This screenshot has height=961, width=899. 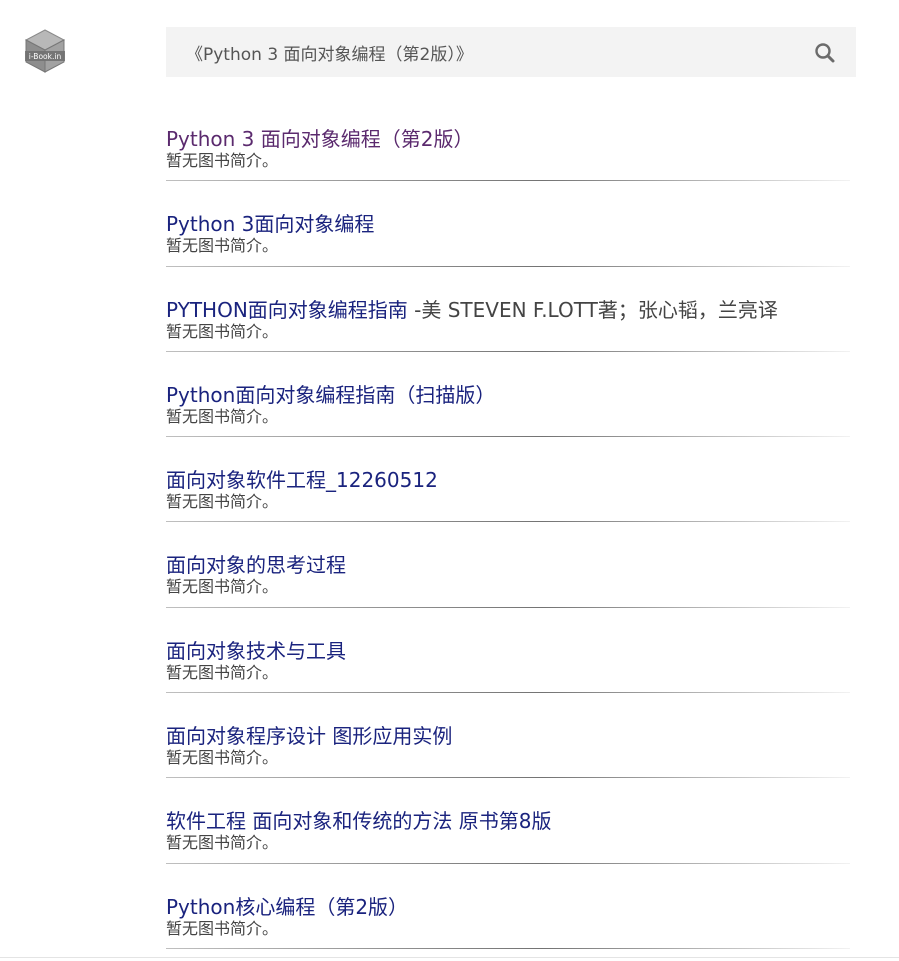 I want to click on result-title: 面向对象的思考过程, so click(x=256, y=565).